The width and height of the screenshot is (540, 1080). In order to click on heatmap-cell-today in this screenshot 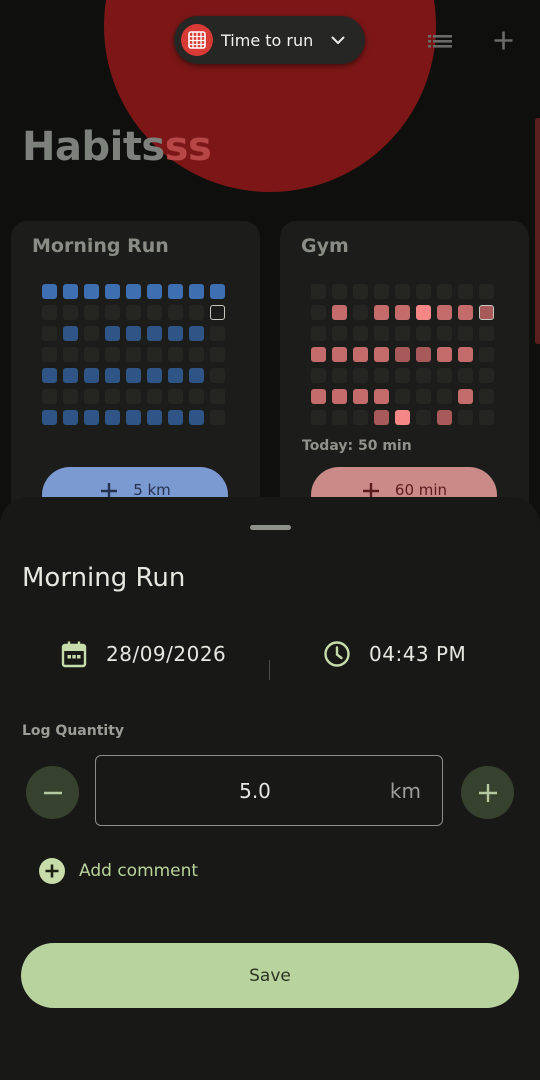, I will do `click(486, 312)`.